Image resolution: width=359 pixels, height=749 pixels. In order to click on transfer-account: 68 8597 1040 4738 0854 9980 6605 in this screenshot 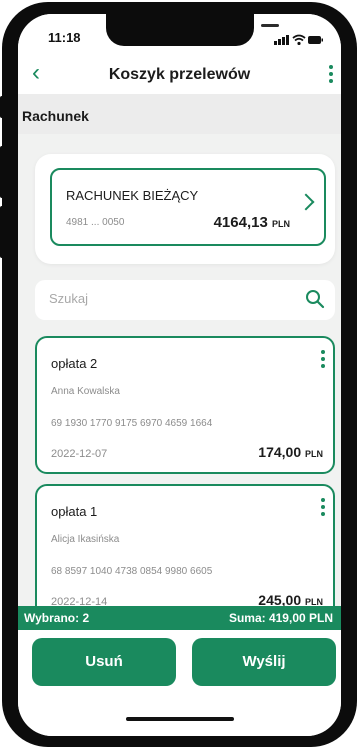, I will do `click(132, 571)`.